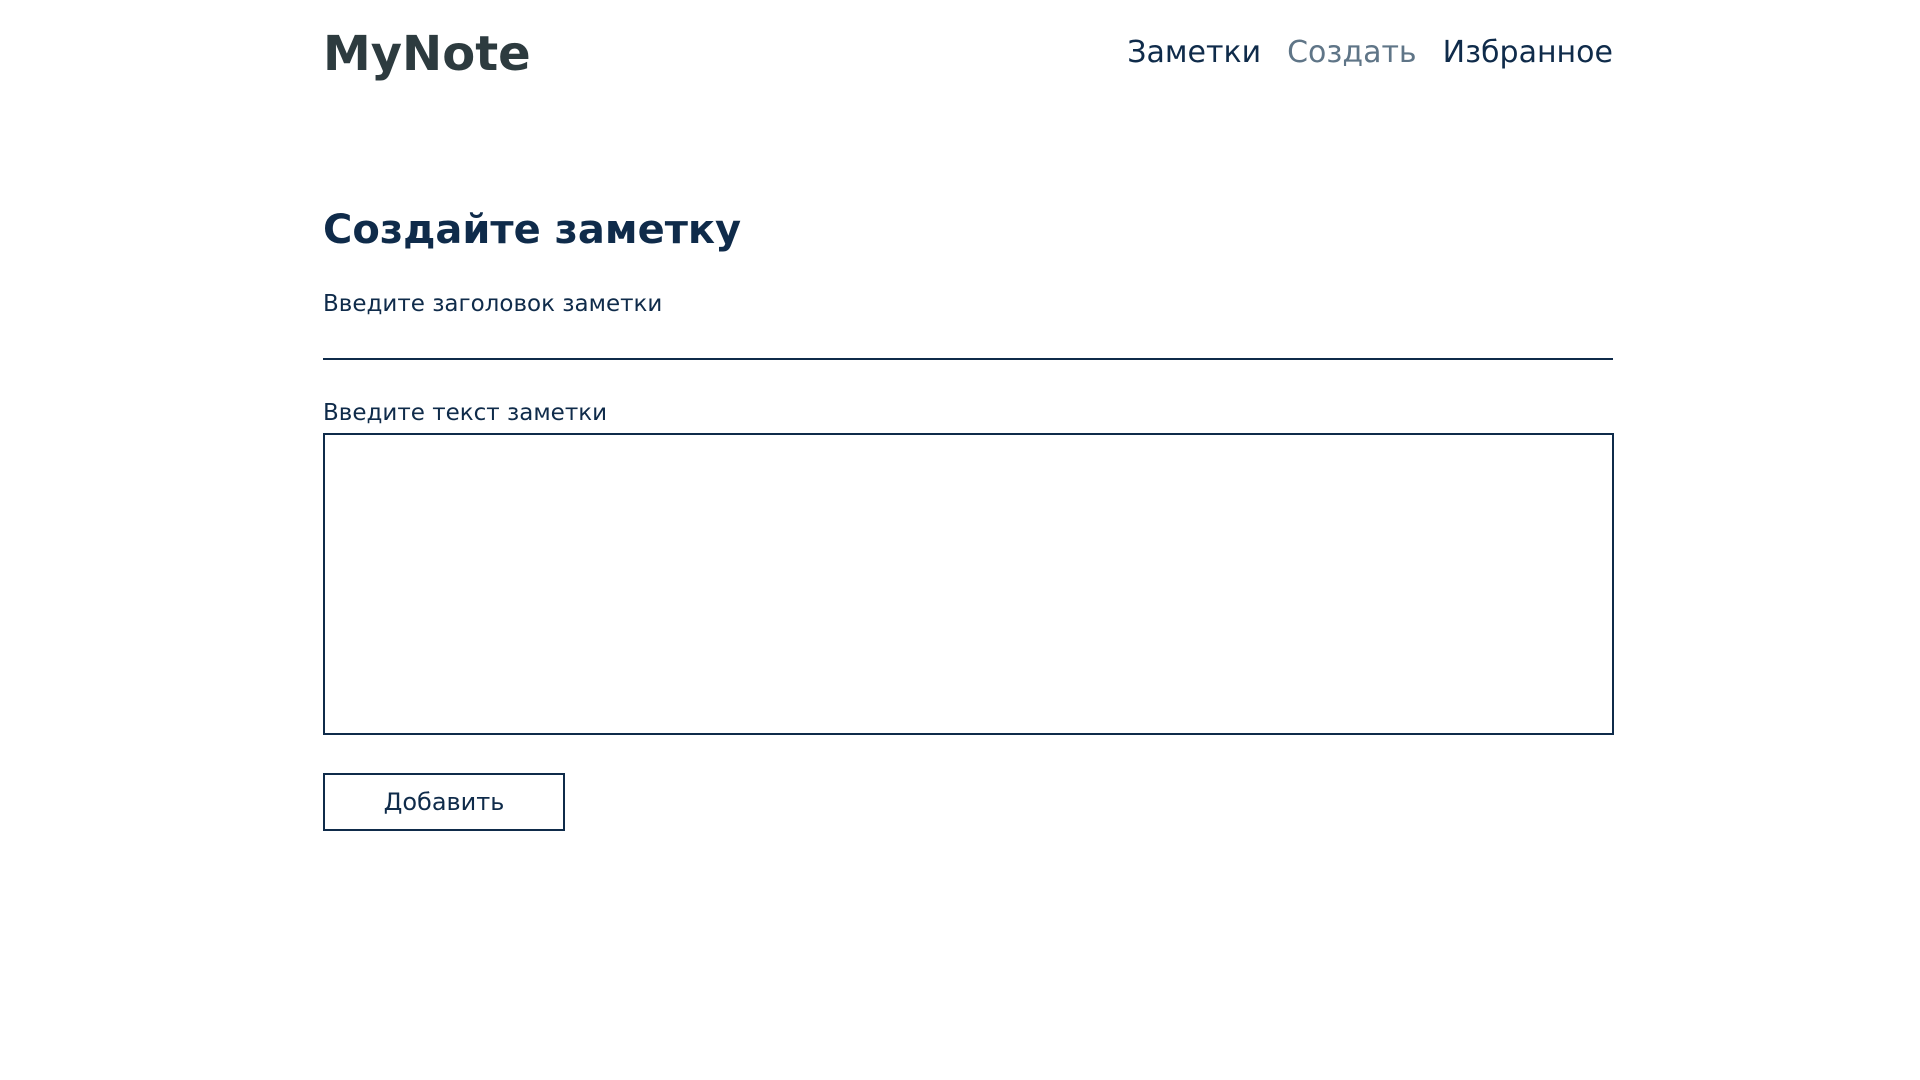 The height and width of the screenshot is (1080, 1920). What do you see at coordinates (532, 230) in the screenshot?
I see `page-title: Создайте заметку` at bounding box center [532, 230].